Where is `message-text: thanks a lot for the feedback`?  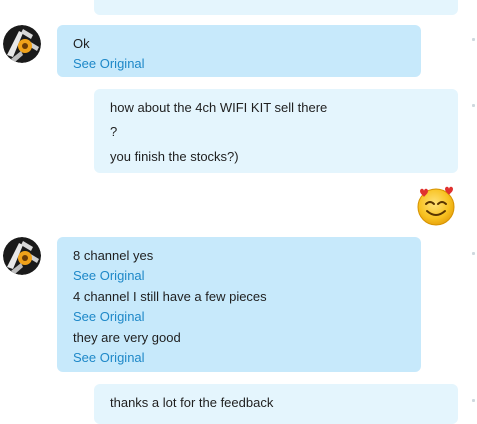
message-text: thanks a lot for the feedback is located at coordinates (192, 402).